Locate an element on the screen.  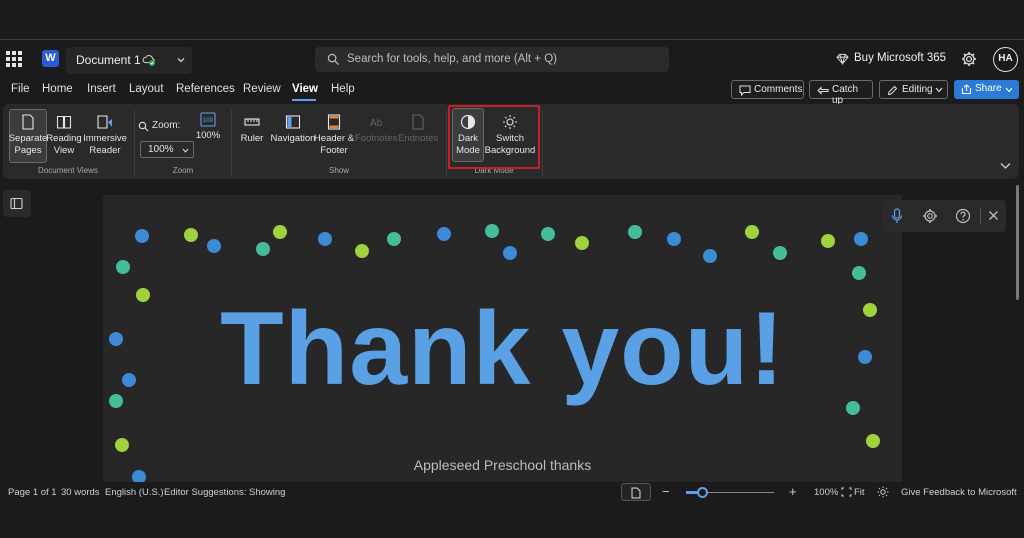
pencil-icon is located at coordinates (892, 90).